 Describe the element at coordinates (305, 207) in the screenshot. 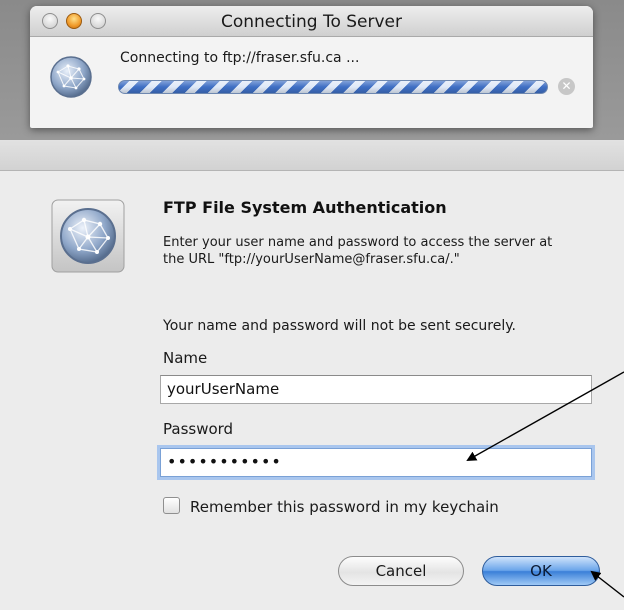

I see `dialog-title: FTP File System Authentication` at that location.